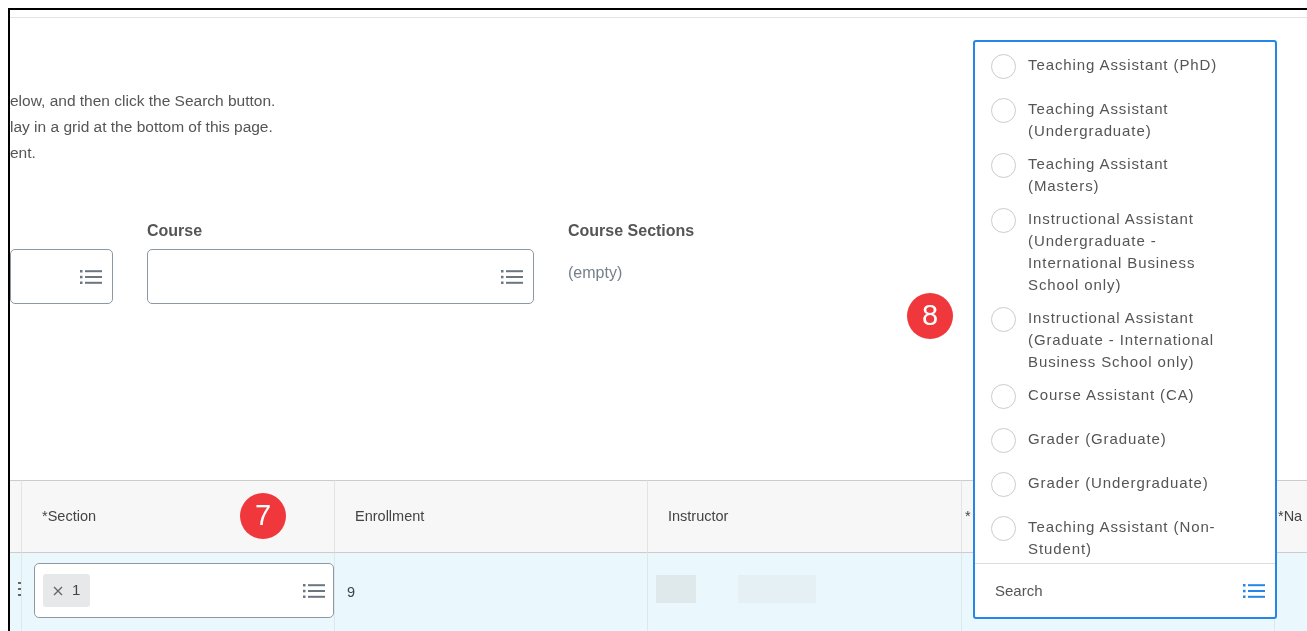 This screenshot has width=1307, height=631. What do you see at coordinates (1130, 339) in the screenshot?
I see `option-label: Instructional Assistant (Graduate - International Business School only)` at bounding box center [1130, 339].